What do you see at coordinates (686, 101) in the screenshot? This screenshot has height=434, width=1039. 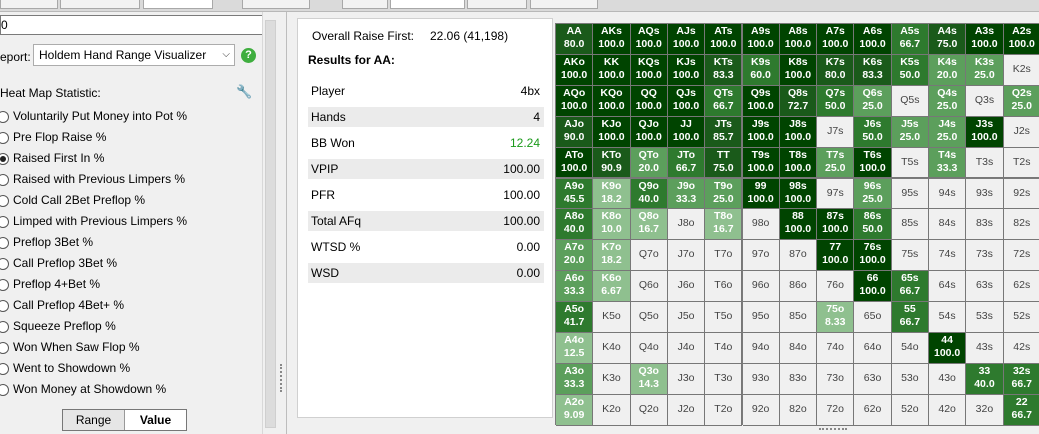 I see `hand-cell: QJs 100.0` at bounding box center [686, 101].